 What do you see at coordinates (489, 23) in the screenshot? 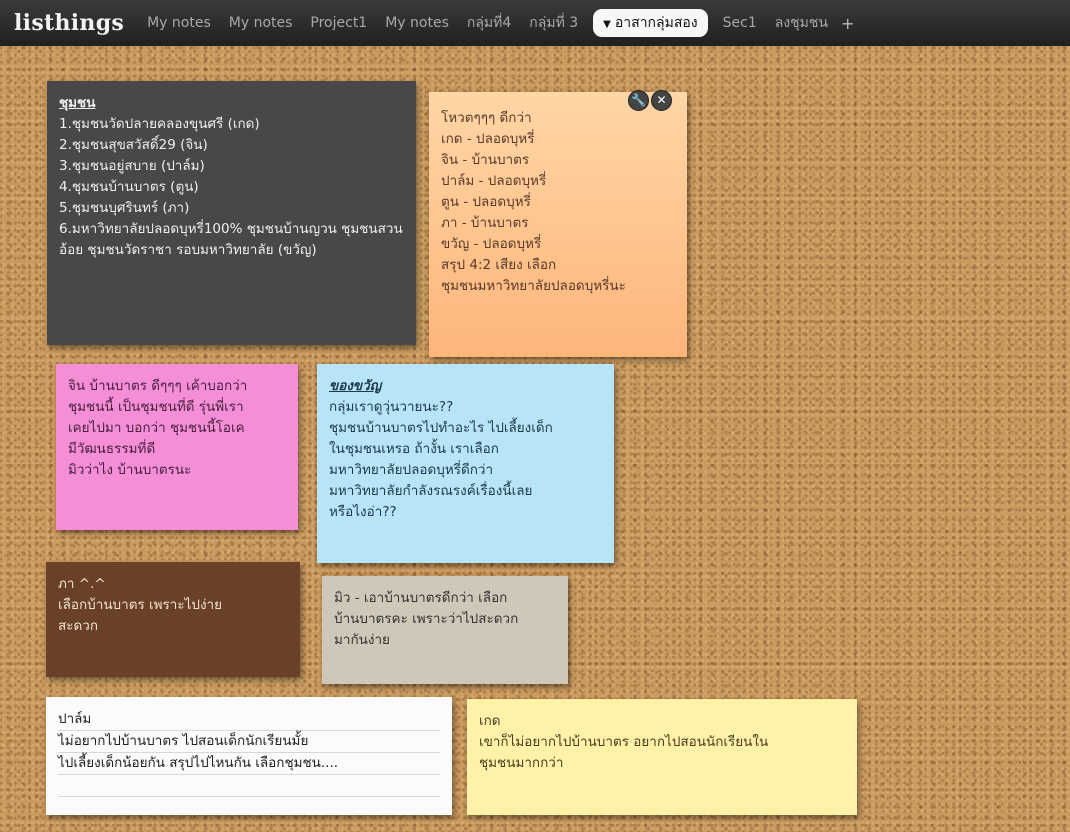
I see `tab-group-4: กลุ่มที่4` at bounding box center [489, 23].